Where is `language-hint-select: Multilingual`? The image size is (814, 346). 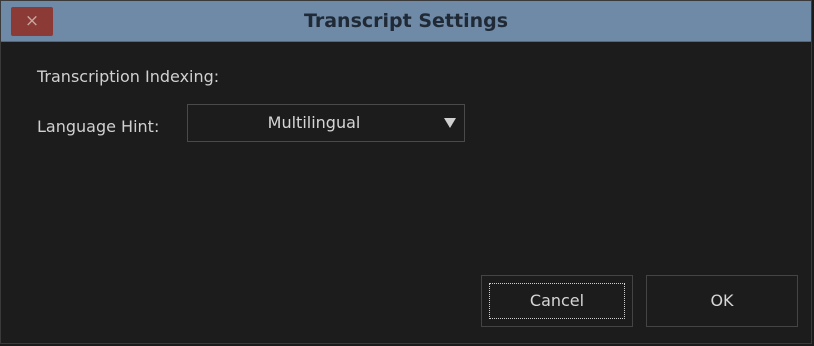
language-hint-select: Multilingual is located at coordinates (326, 123).